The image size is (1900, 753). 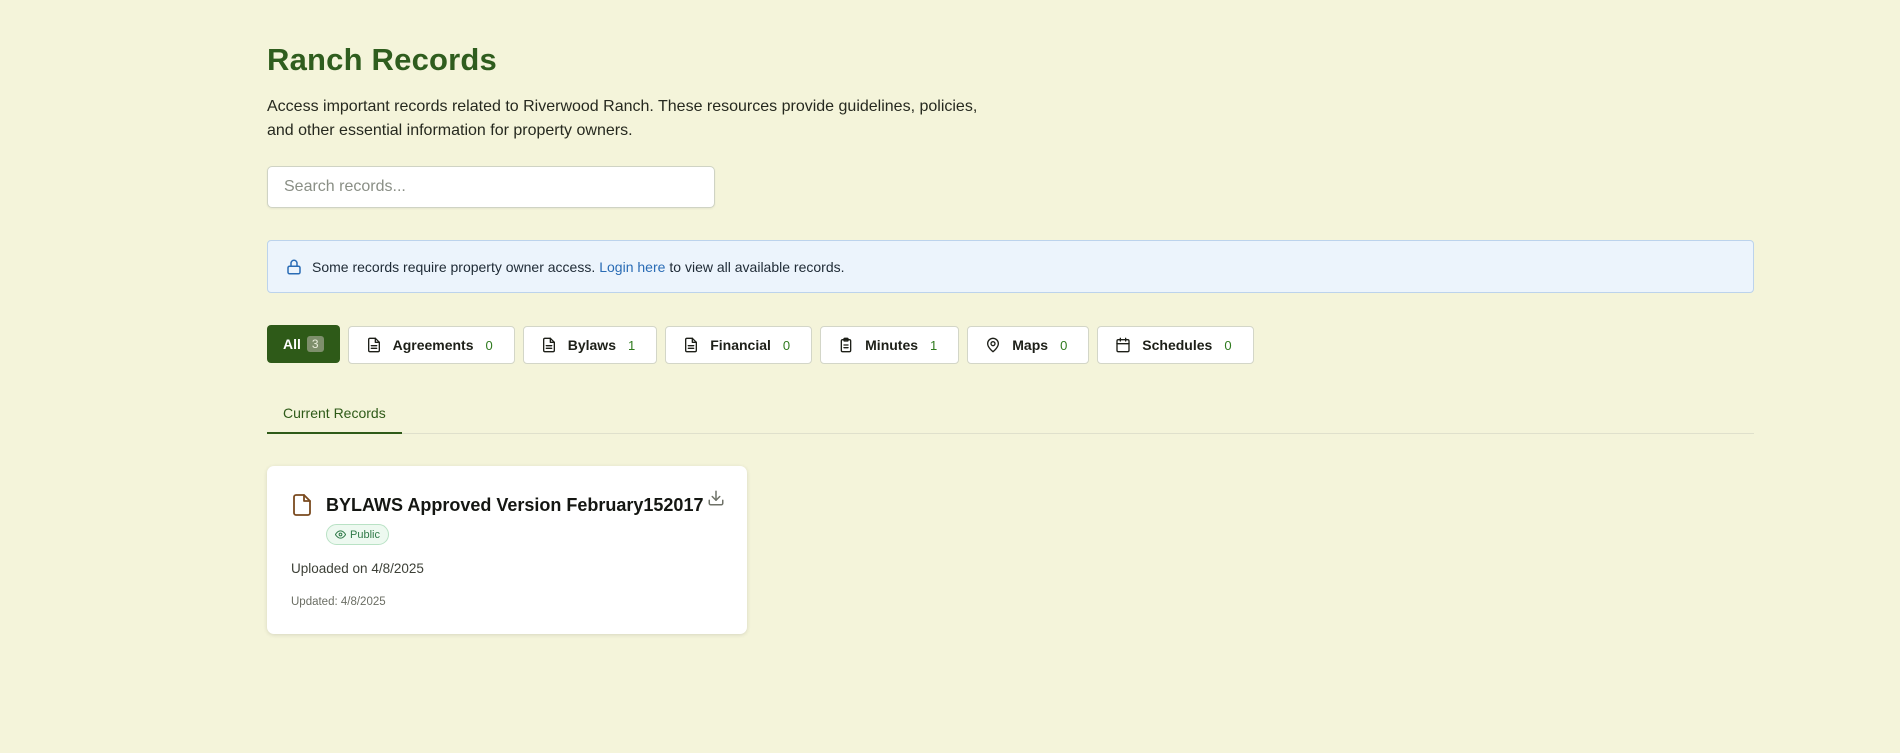 What do you see at coordinates (846, 345) in the screenshot?
I see `clipboard-icon` at bounding box center [846, 345].